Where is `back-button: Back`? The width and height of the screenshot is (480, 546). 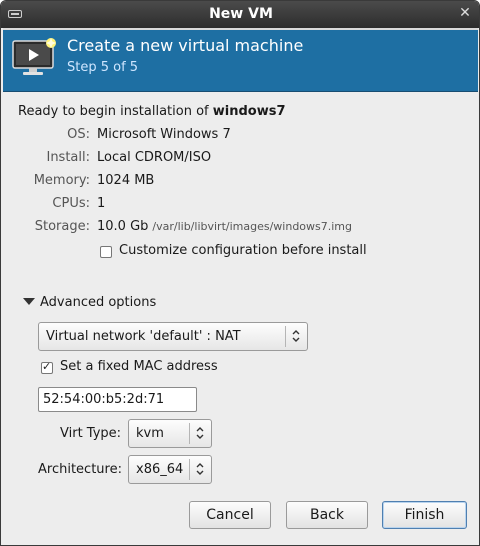
back-button: Back is located at coordinates (327, 515).